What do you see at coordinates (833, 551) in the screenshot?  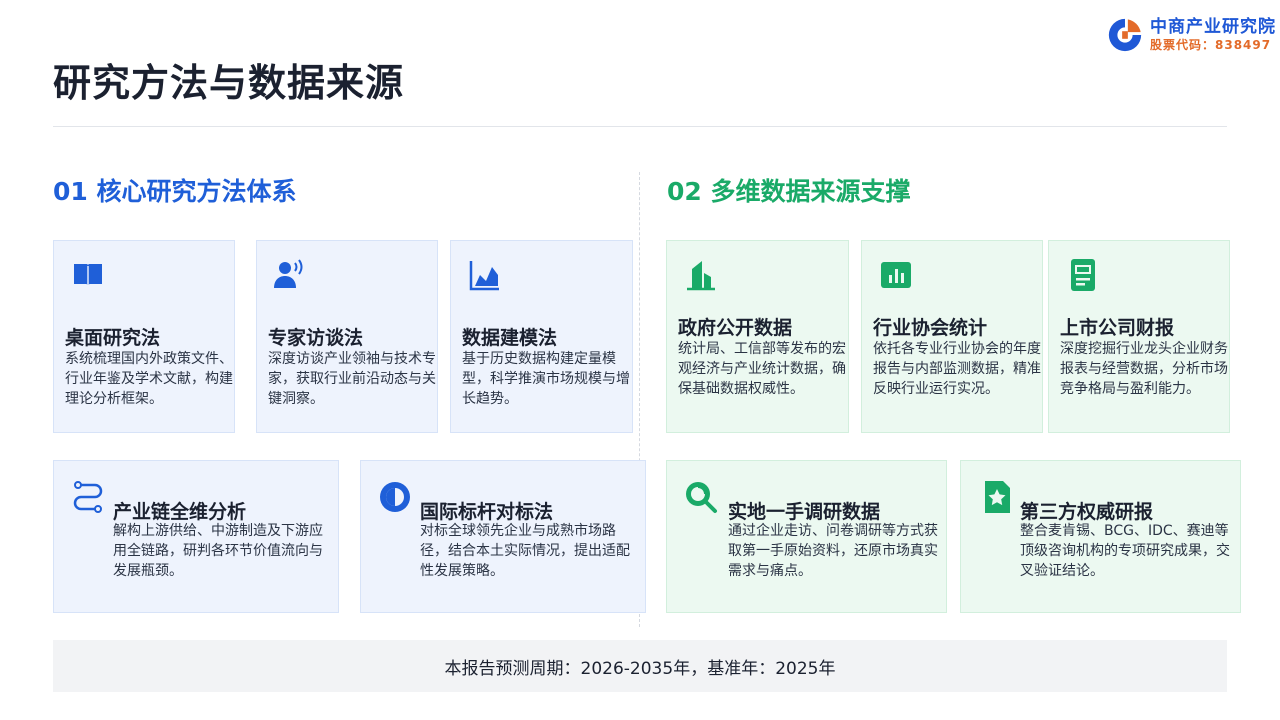 I see `source-card-desc: 通过企业走访、问卷调研等方式获取第一手原始资料，还原市场真实需求与痛点。` at bounding box center [833, 551].